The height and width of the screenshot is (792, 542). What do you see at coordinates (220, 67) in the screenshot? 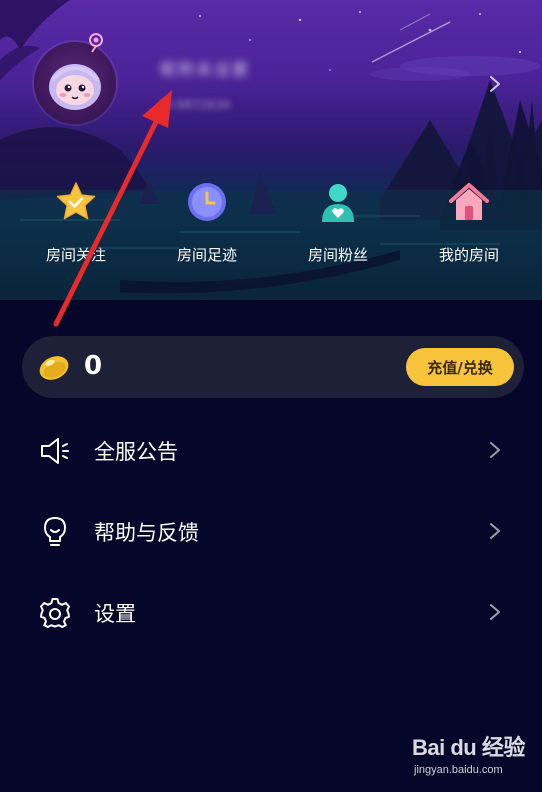
I see `username: 昵称未设置` at bounding box center [220, 67].